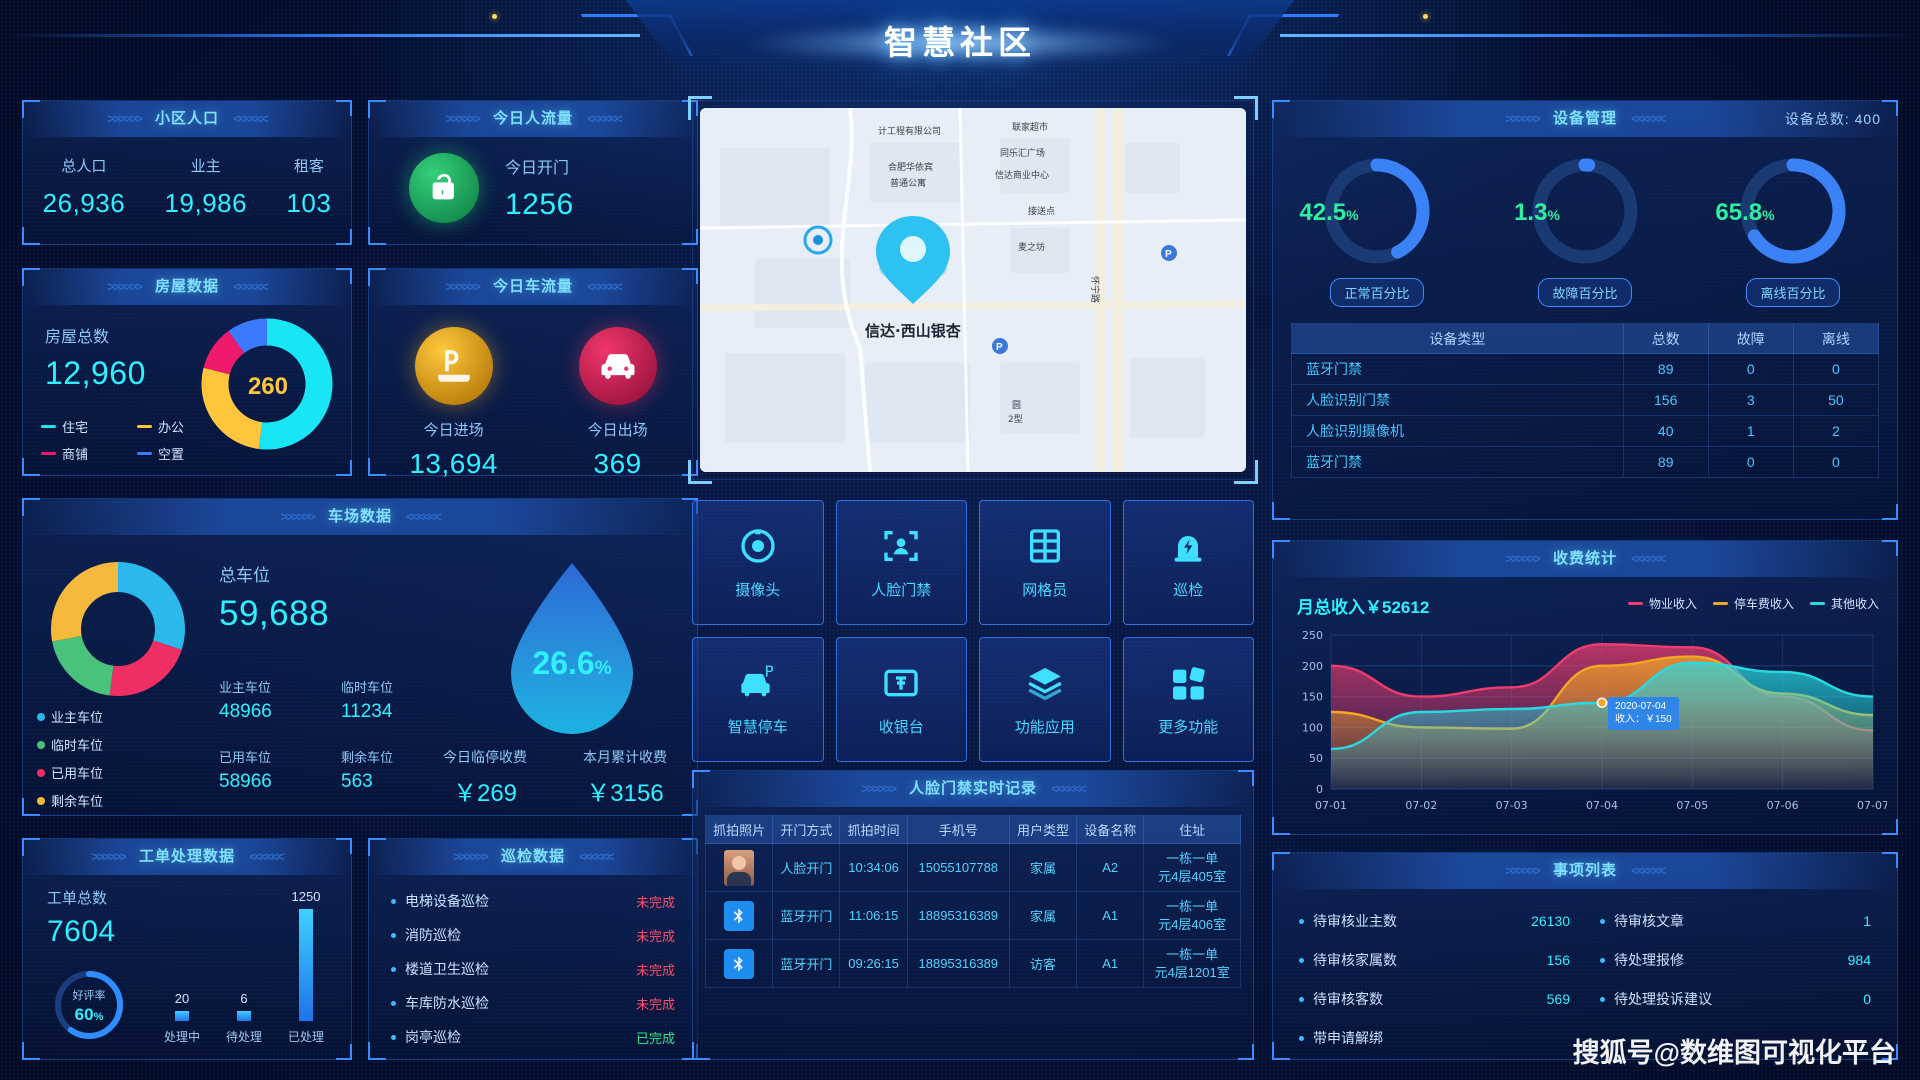  I want to click on svg-text: 信达商业中心, so click(1022, 175).